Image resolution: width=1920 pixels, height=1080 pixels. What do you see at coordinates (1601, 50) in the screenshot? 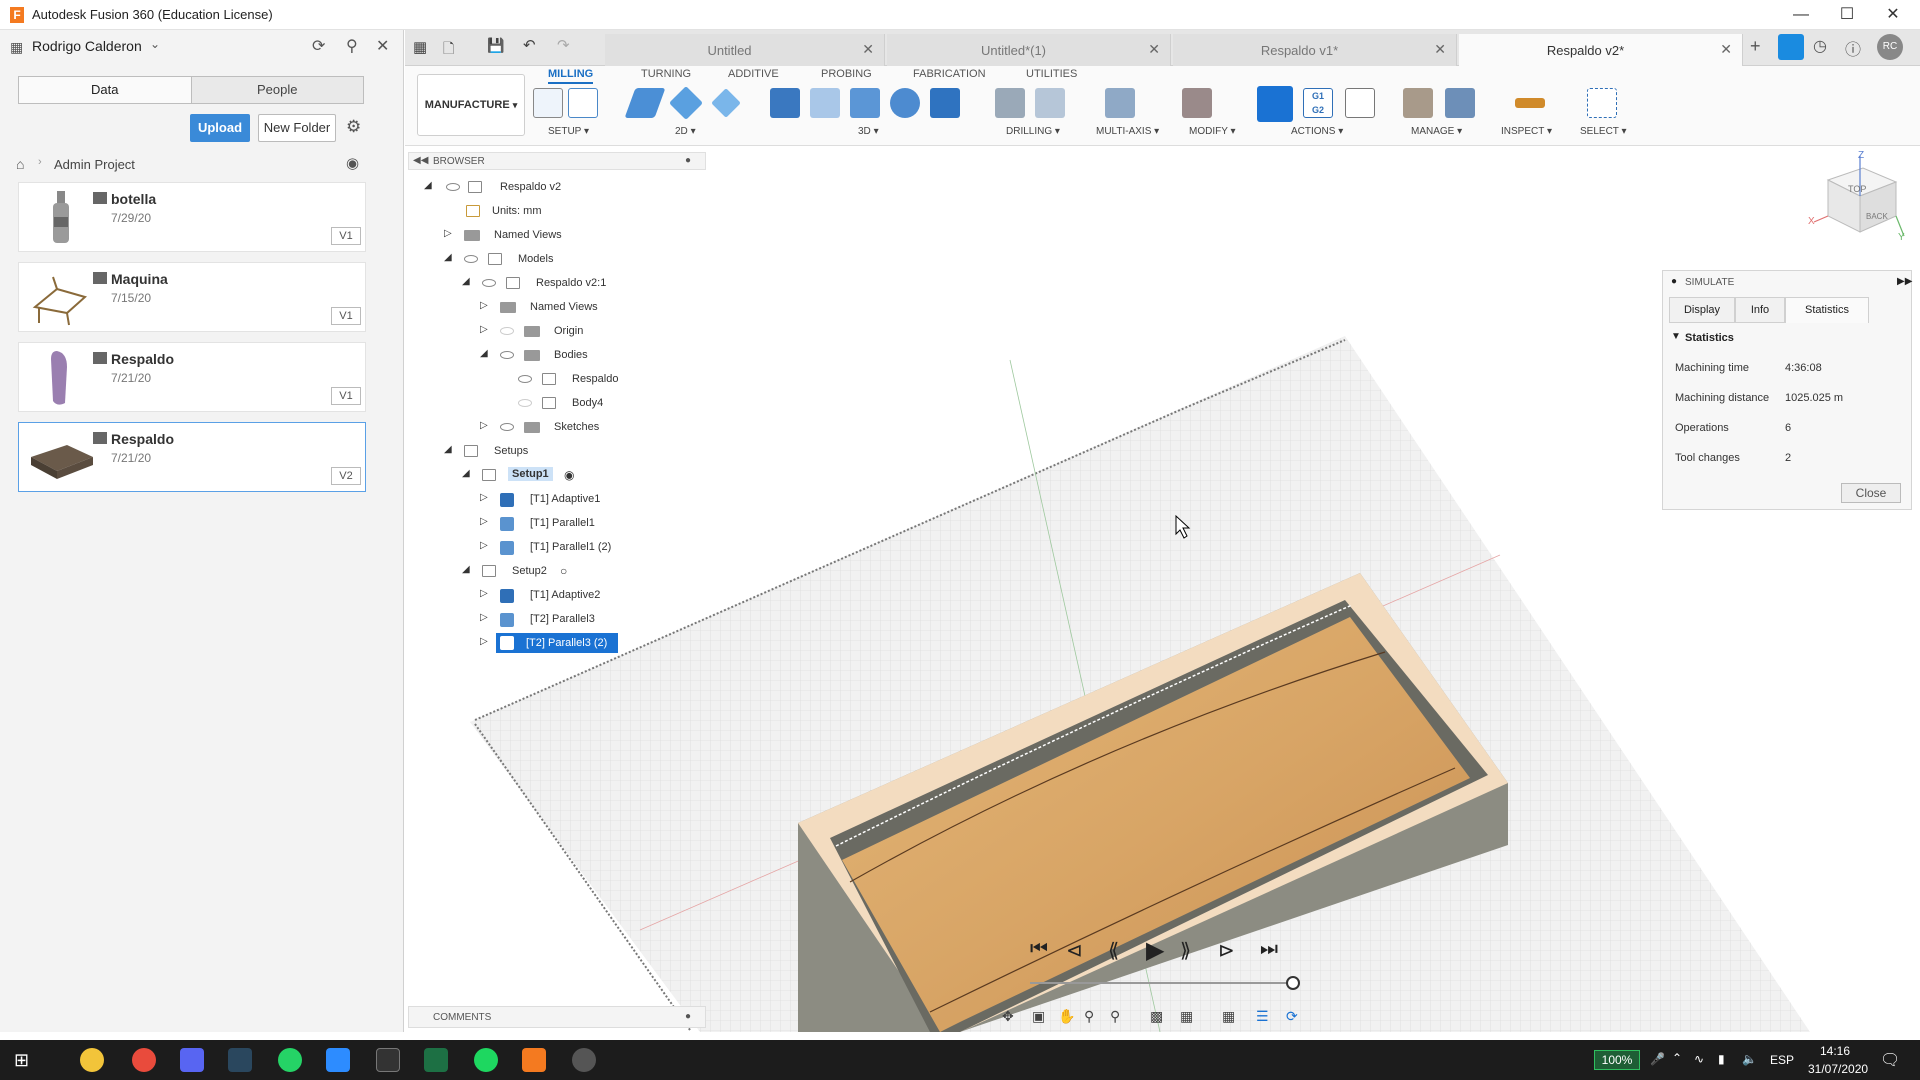
I see `doc-tab-respaldo-v2: Respaldo v2* ✕` at bounding box center [1601, 50].